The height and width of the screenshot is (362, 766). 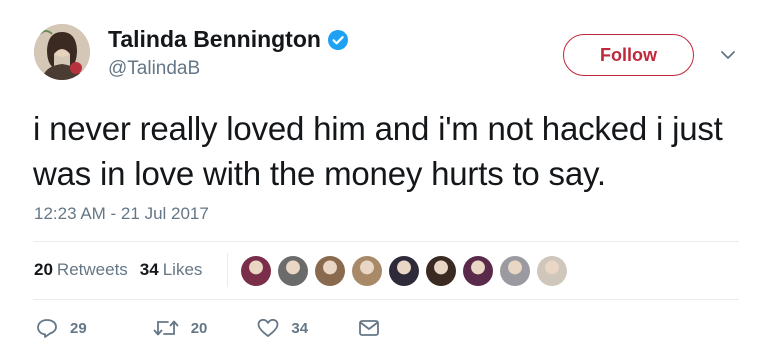 What do you see at coordinates (238, 328) in the screenshot?
I see `tweet-actions: 29 20 34` at bounding box center [238, 328].